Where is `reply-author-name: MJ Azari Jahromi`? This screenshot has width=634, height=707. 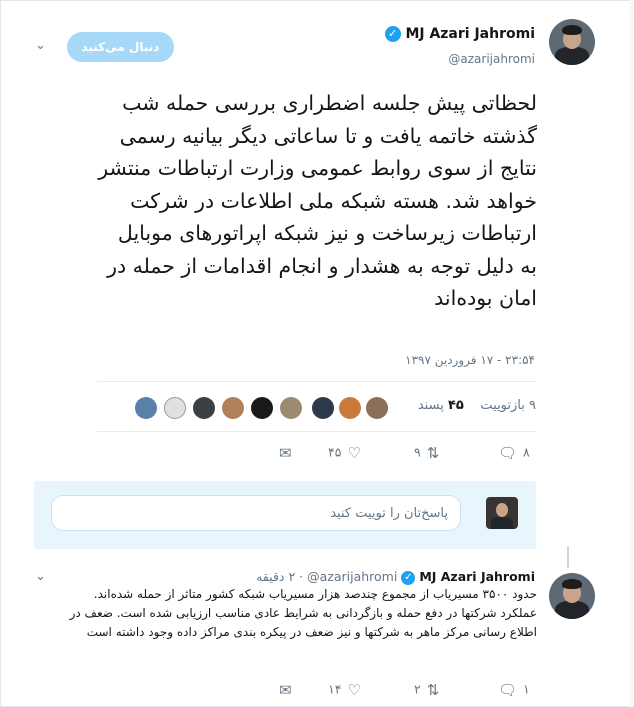
reply-author-name: MJ Azari Jahromi is located at coordinates (477, 576).